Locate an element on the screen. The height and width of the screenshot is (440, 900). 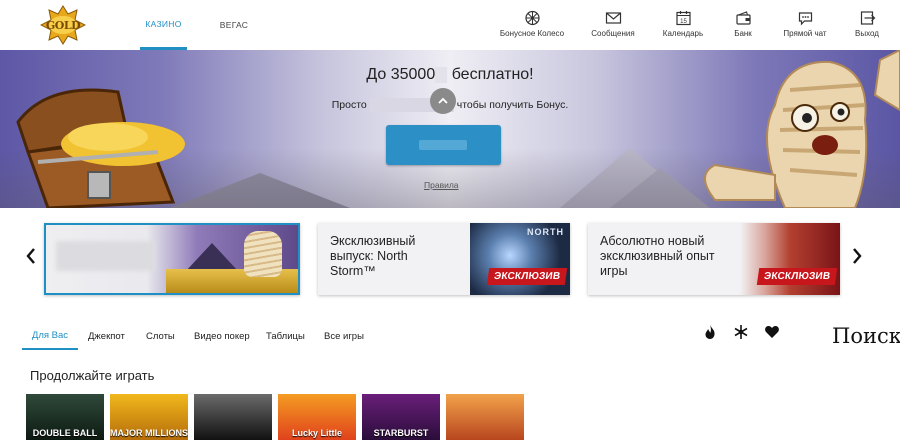
continue-playing-heading: Продолжайте играть is located at coordinates (92, 375).